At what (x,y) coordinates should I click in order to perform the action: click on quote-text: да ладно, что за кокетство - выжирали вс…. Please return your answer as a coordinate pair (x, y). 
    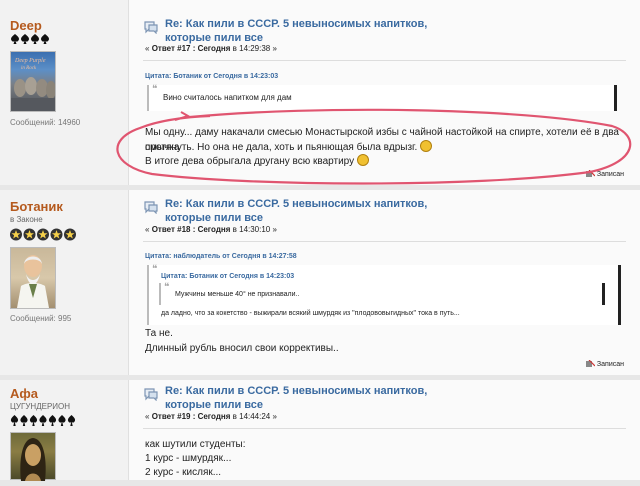
    Looking at the image, I should click on (310, 313).